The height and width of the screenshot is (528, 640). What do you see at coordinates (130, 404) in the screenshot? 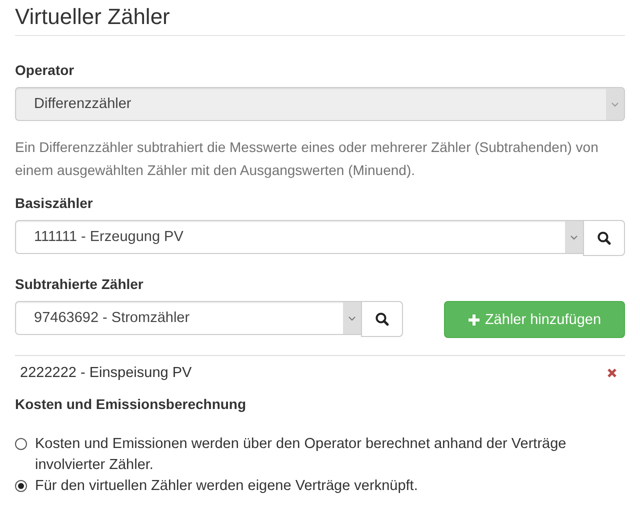
I see `section-heading: Kosten und Emissionsberechnung` at bounding box center [130, 404].